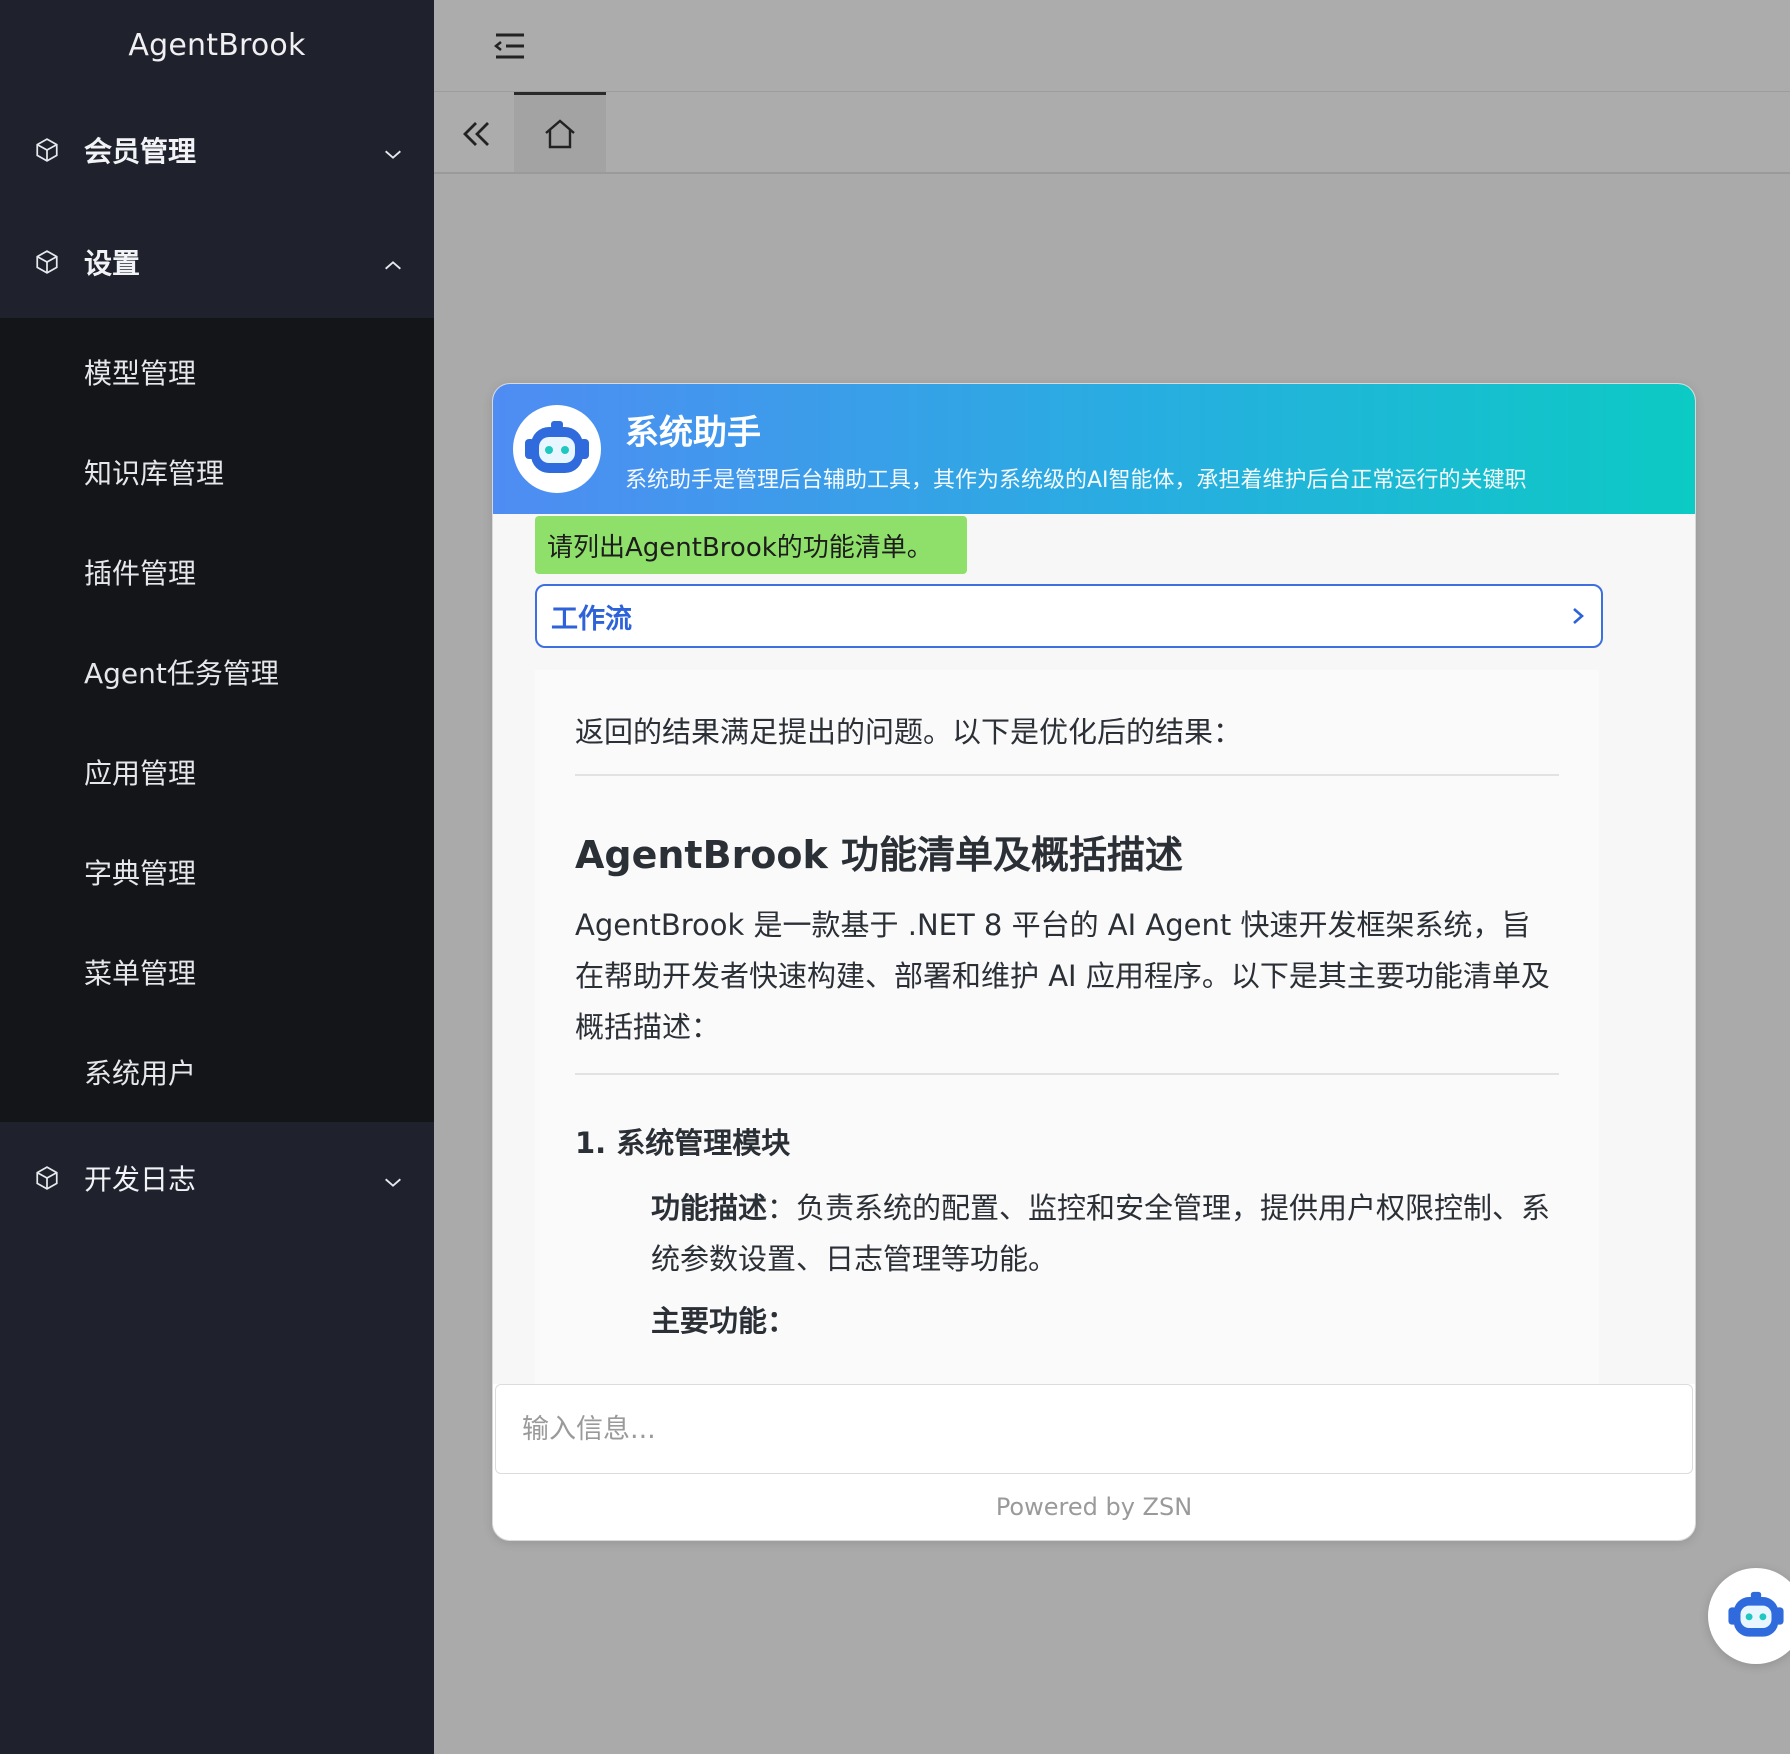 This screenshot has height=1754, width=1790. What do you see at coordinates (217, 572) in the screenshot?
I see `sidebar-item-plugins: 插件管理` at bounding box center [217, 572].